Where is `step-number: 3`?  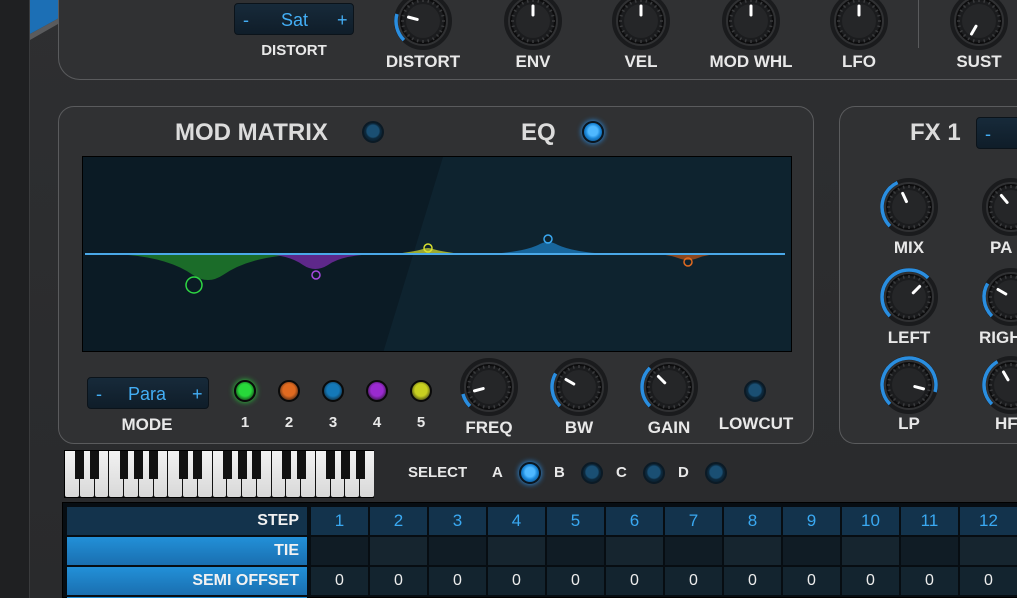
step-number: 3 is located at coordinates (457, 521).